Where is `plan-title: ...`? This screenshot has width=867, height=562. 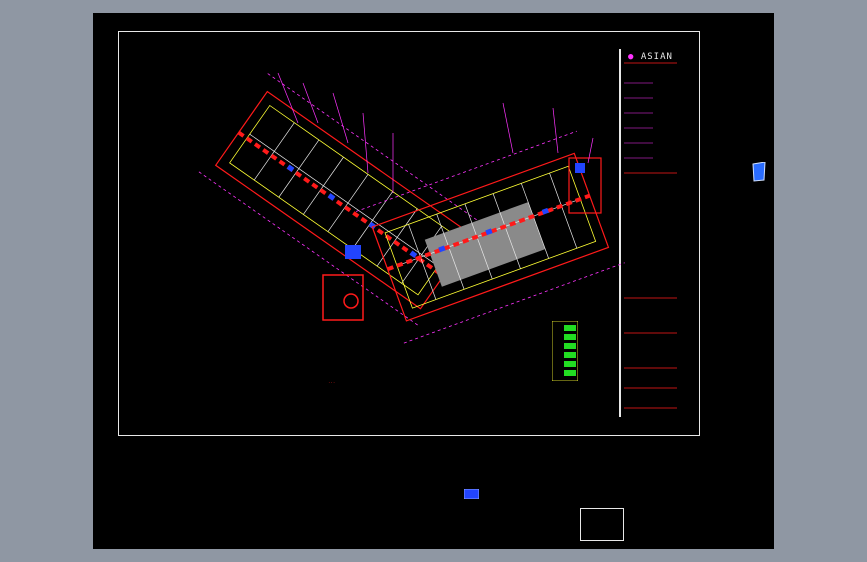
plan-title: ... is located at coordinates (332, 381).